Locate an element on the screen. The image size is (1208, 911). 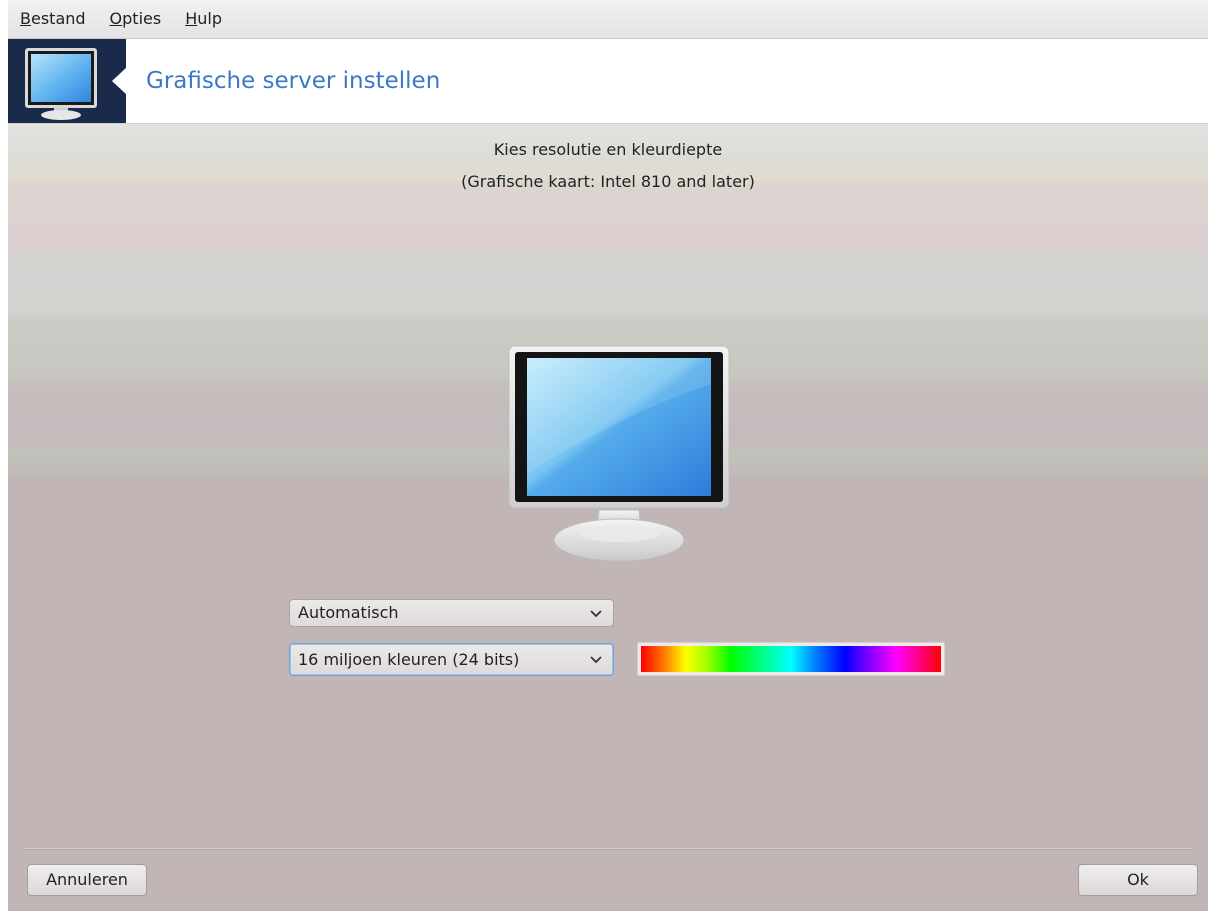
resolution-select: Automatisch is located at coordinates (451, 613).